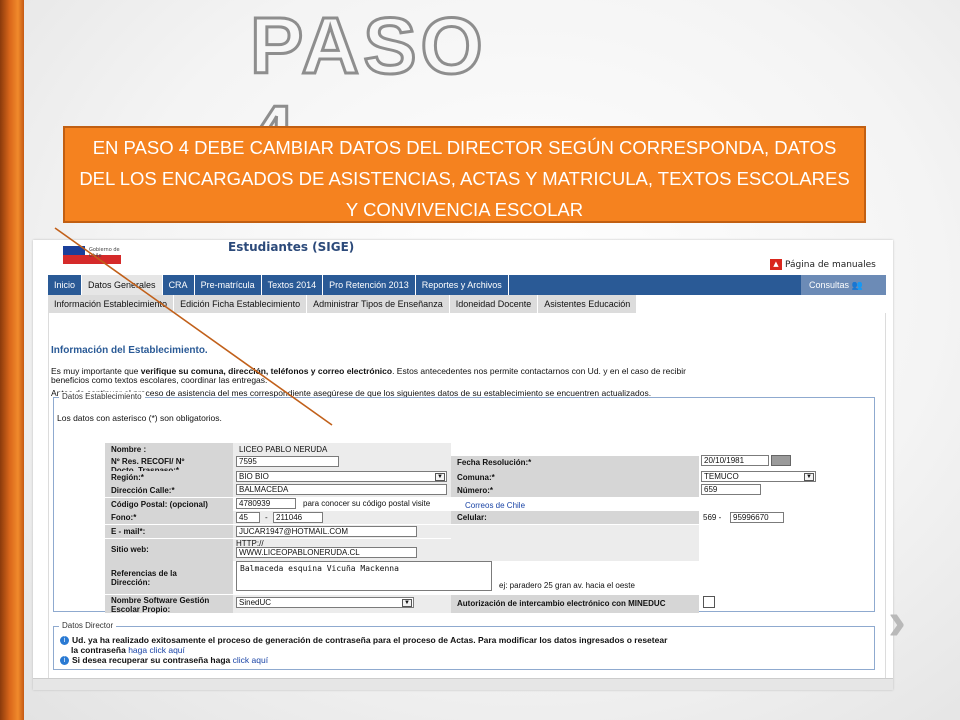 Image resolution: width=960 pixels, height=720 pixels. I want to click on subtab-informacion: Información Establecimiento, so click(111, 304).